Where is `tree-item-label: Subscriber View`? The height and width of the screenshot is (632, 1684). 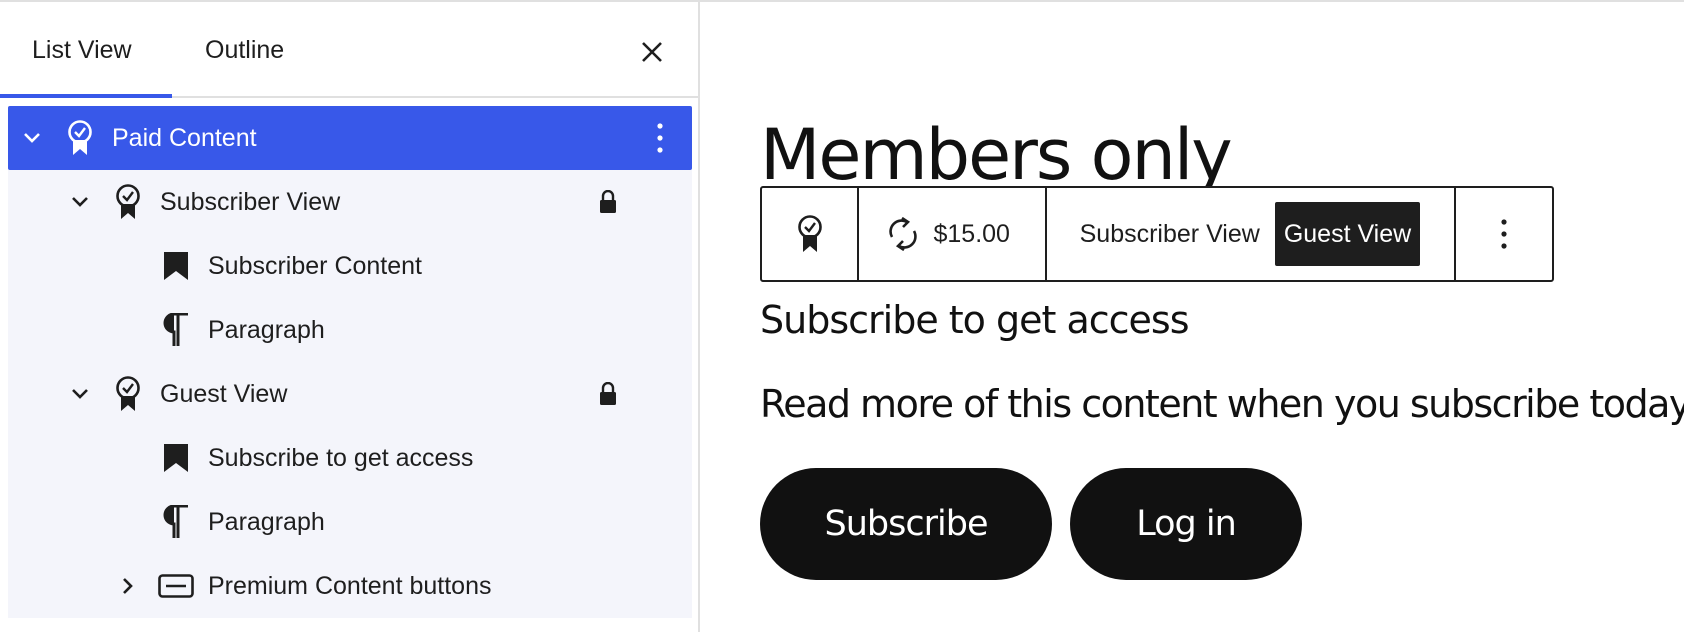
tree-item-label: Subscriber View is located at coordinates (250, 201).